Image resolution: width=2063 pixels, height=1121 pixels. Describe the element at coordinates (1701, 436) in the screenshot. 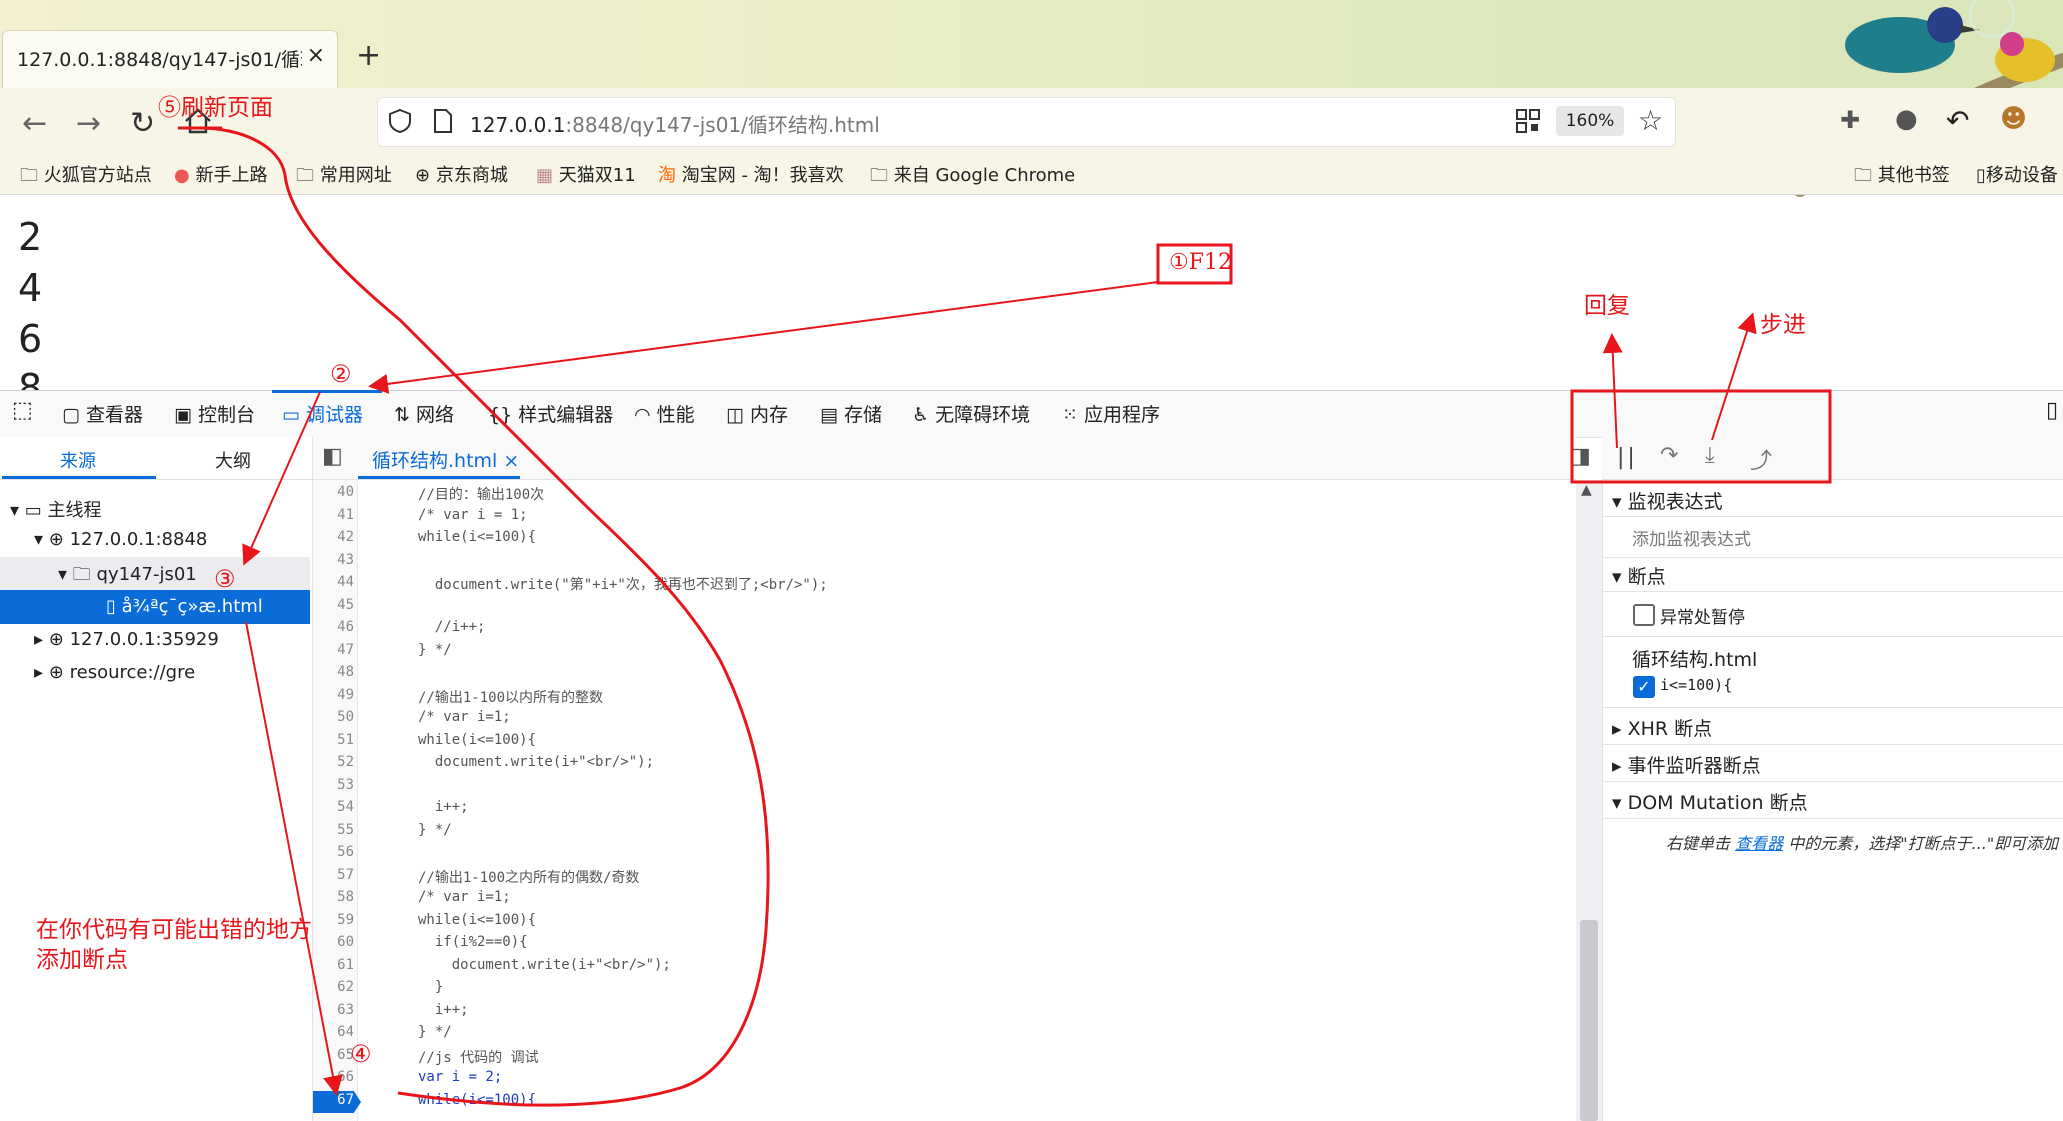

I see `controls-box` at that location.